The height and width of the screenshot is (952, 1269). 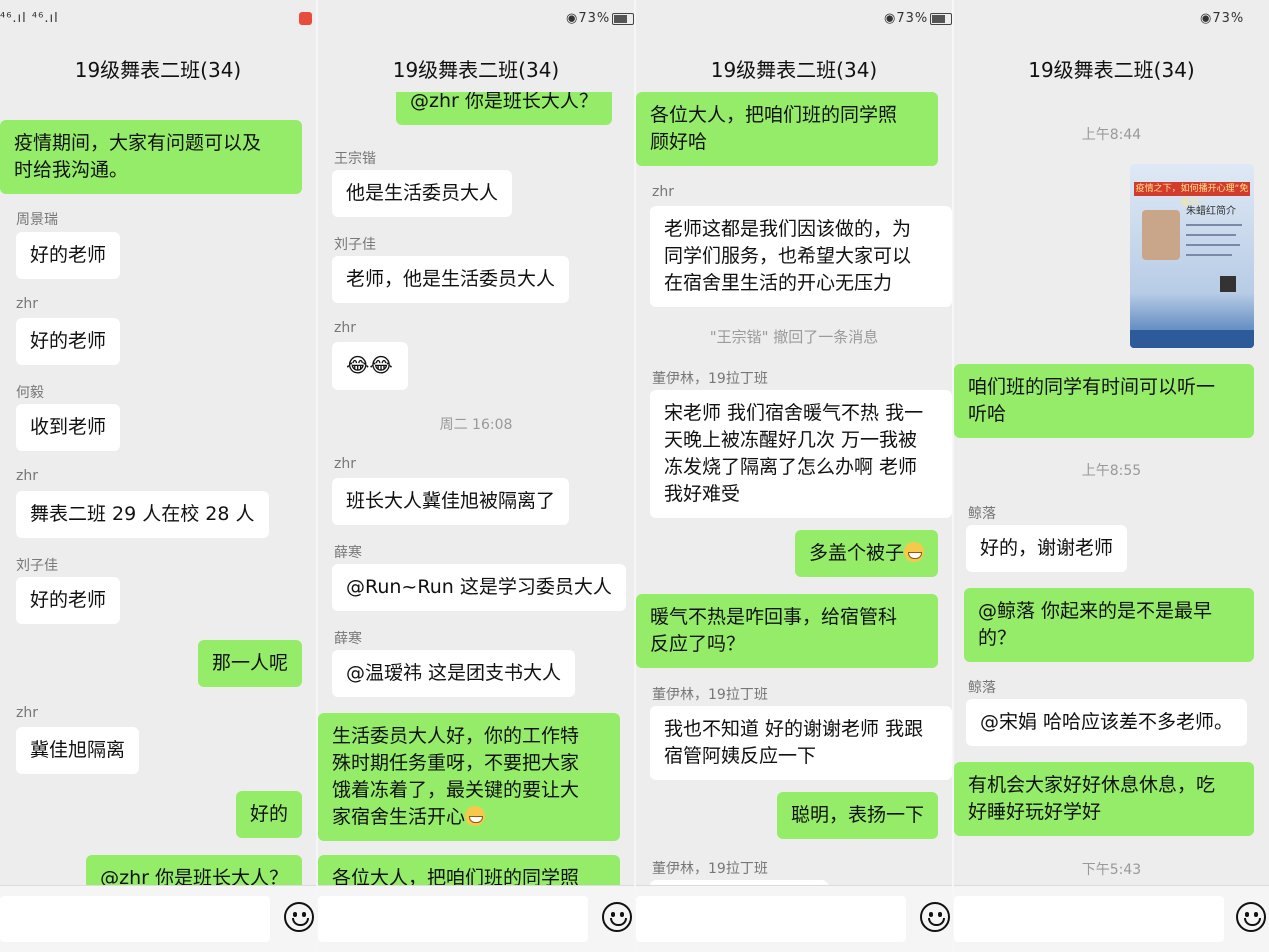 I want to click on recall-notice: "王宗锴" 撤回了一条消息, so click(x=794, y=337).